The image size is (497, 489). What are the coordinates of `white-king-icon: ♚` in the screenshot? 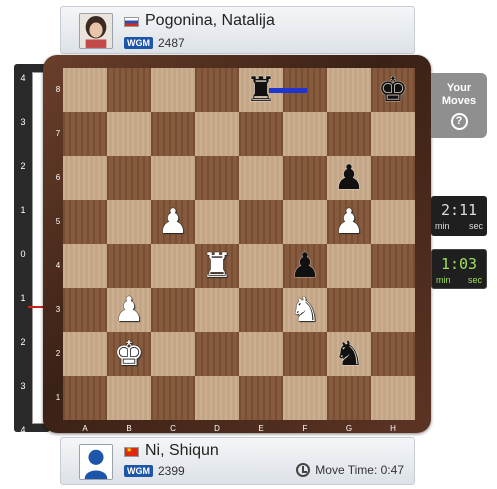 It's located at (129, 354).